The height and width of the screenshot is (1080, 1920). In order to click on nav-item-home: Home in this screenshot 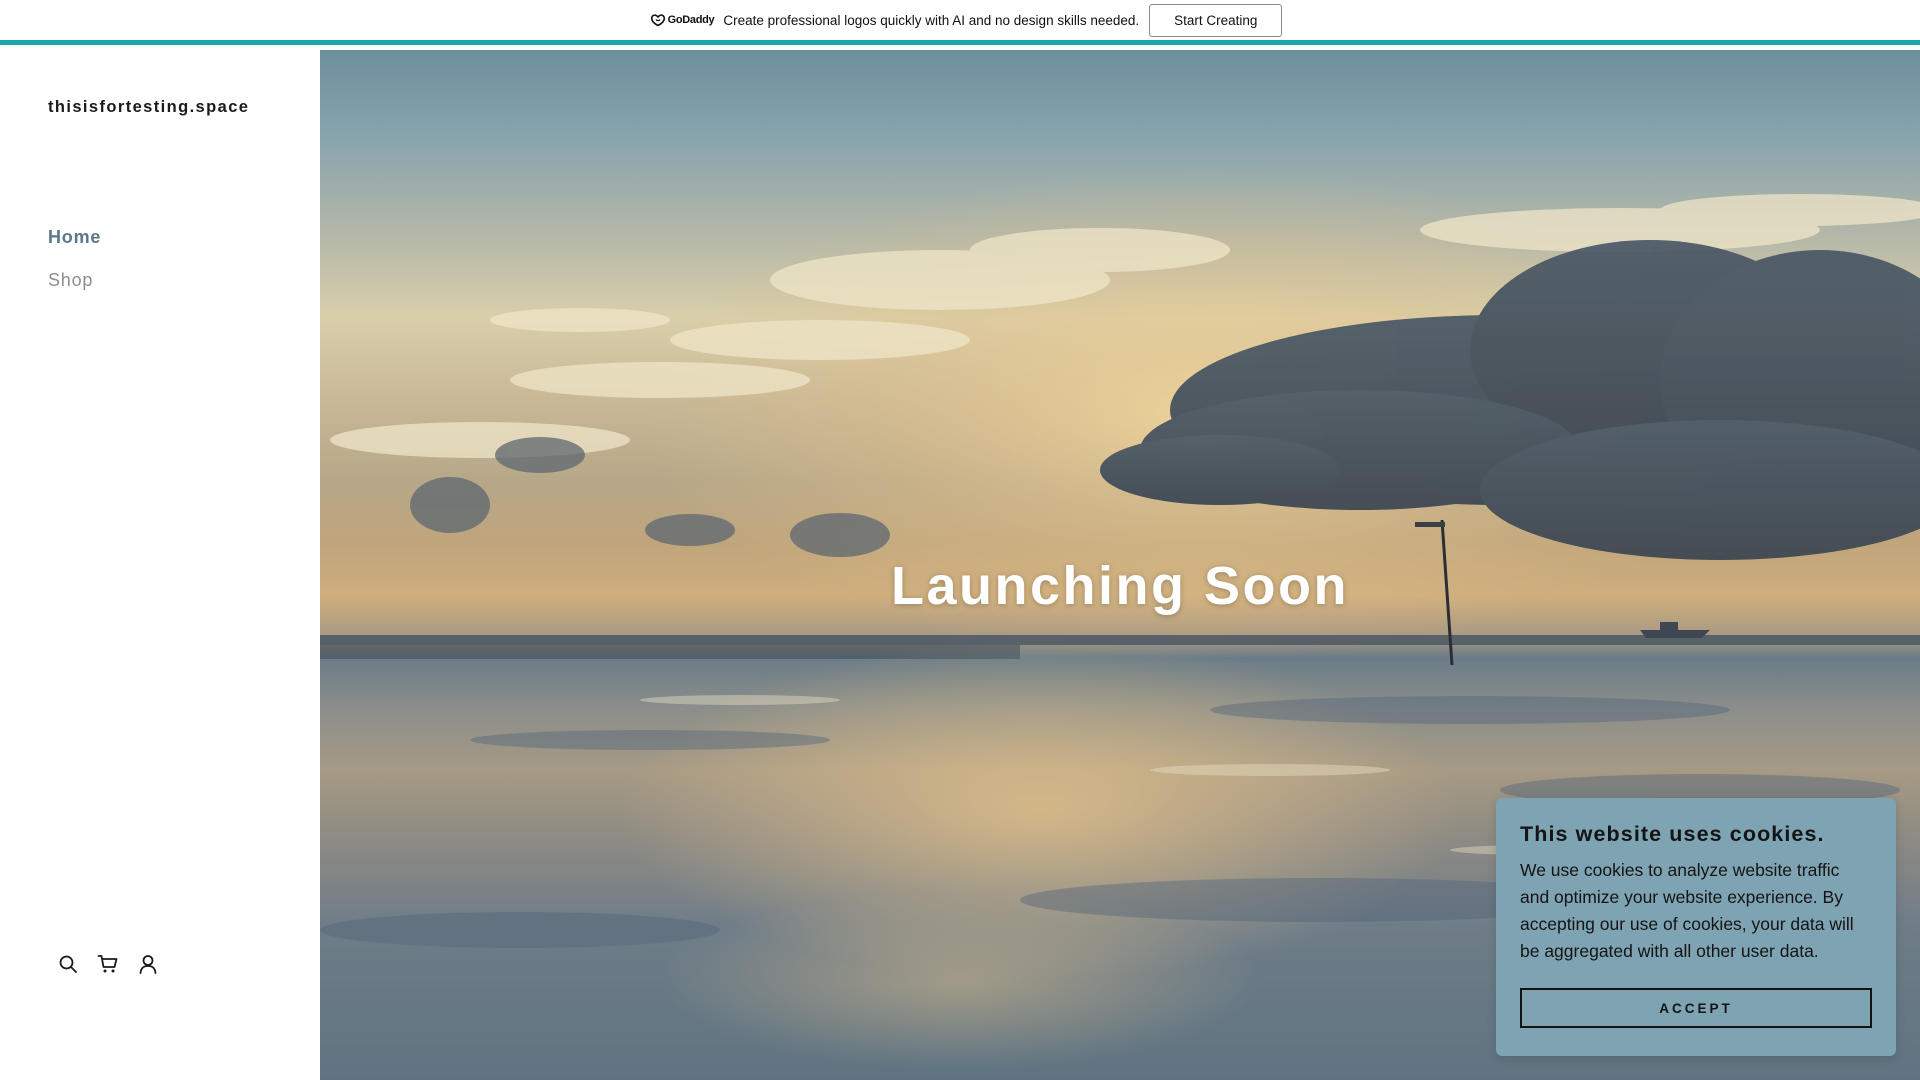, I will do `click(74, 237)`.